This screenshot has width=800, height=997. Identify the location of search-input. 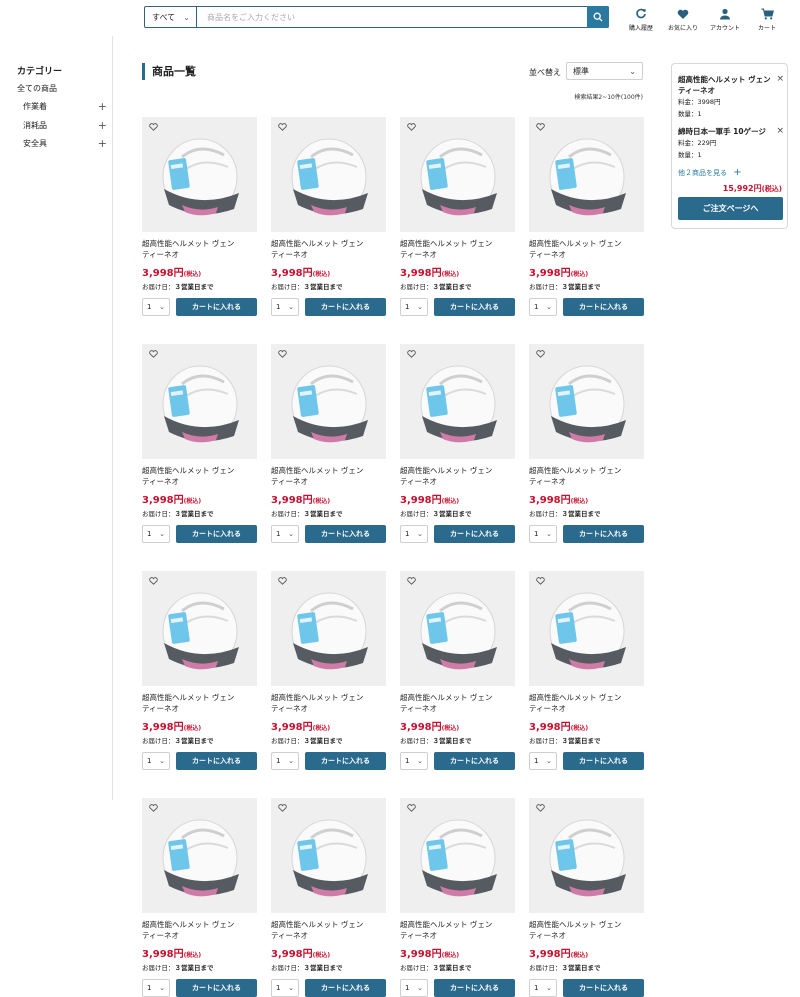
(402, 17).